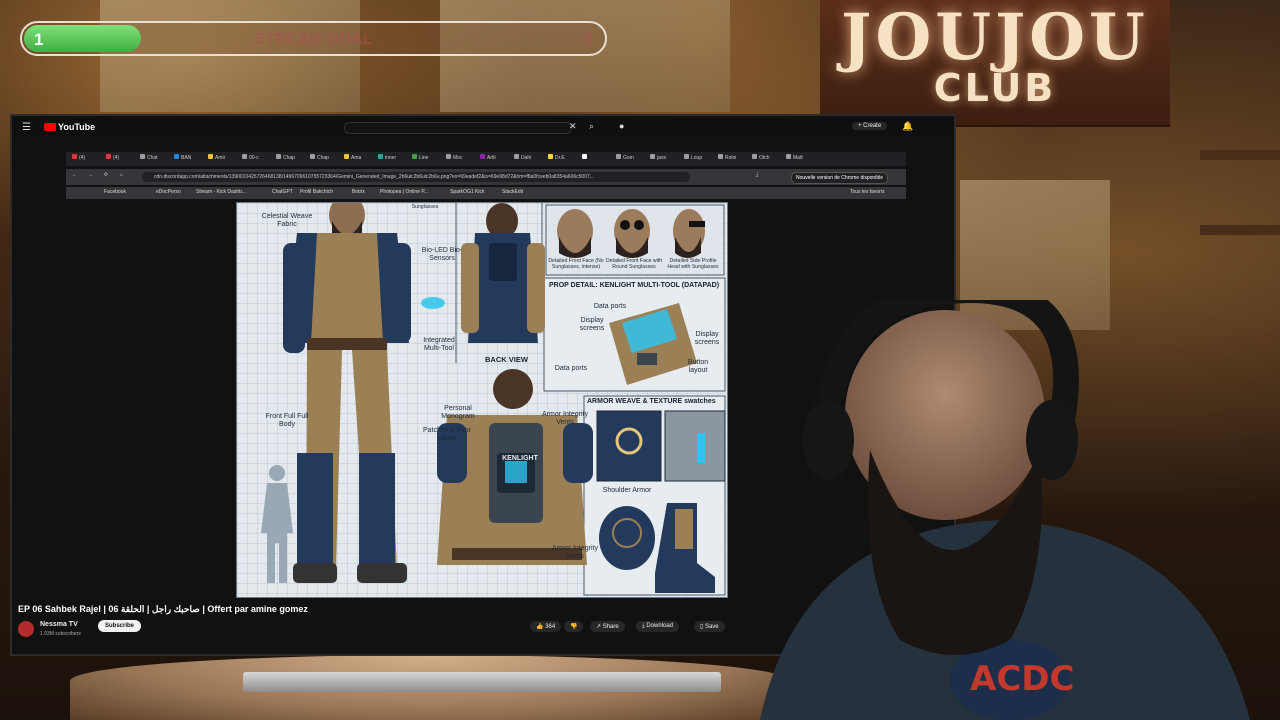 This screenshot has height=720, width=1280. I want to click on reload-icon: ⟳, so click(106, 175).